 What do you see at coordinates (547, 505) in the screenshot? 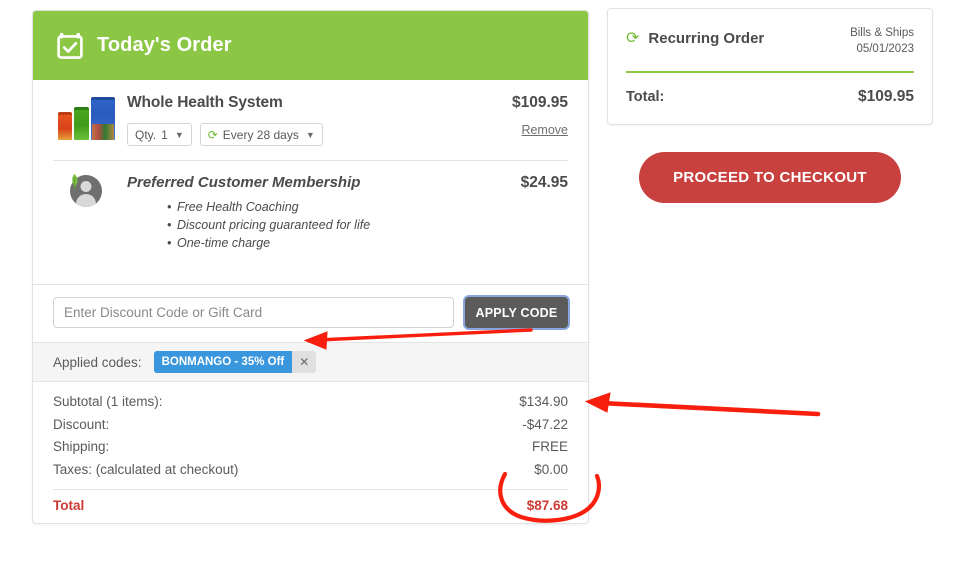
I see `total-value: $87.68` at bounding box center [547, 505].